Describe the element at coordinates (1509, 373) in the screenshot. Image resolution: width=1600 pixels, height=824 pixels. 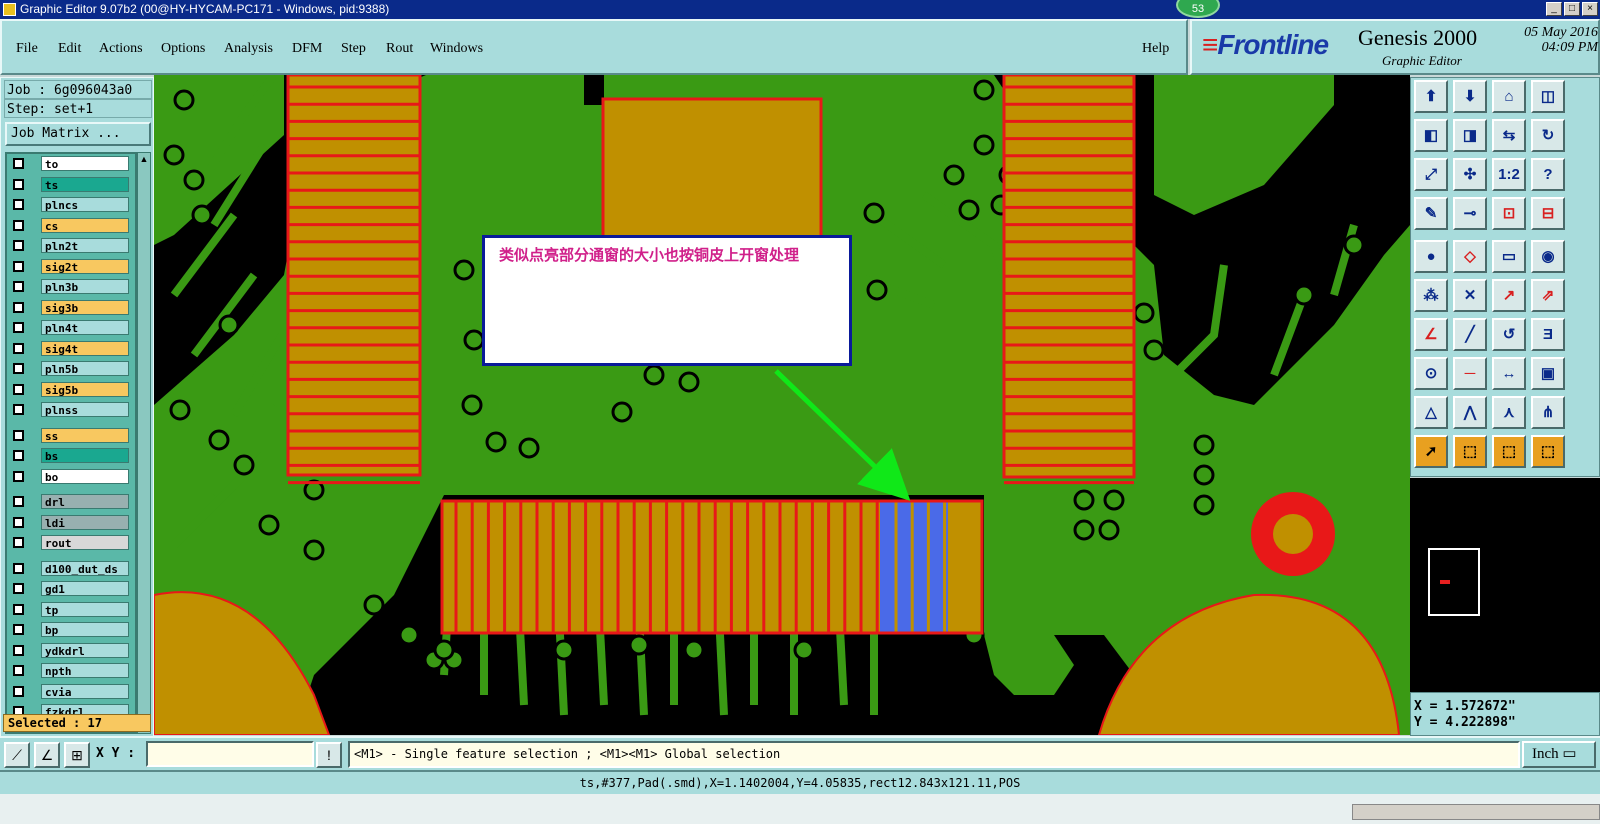
I see `span-icon: ↔` at that location.